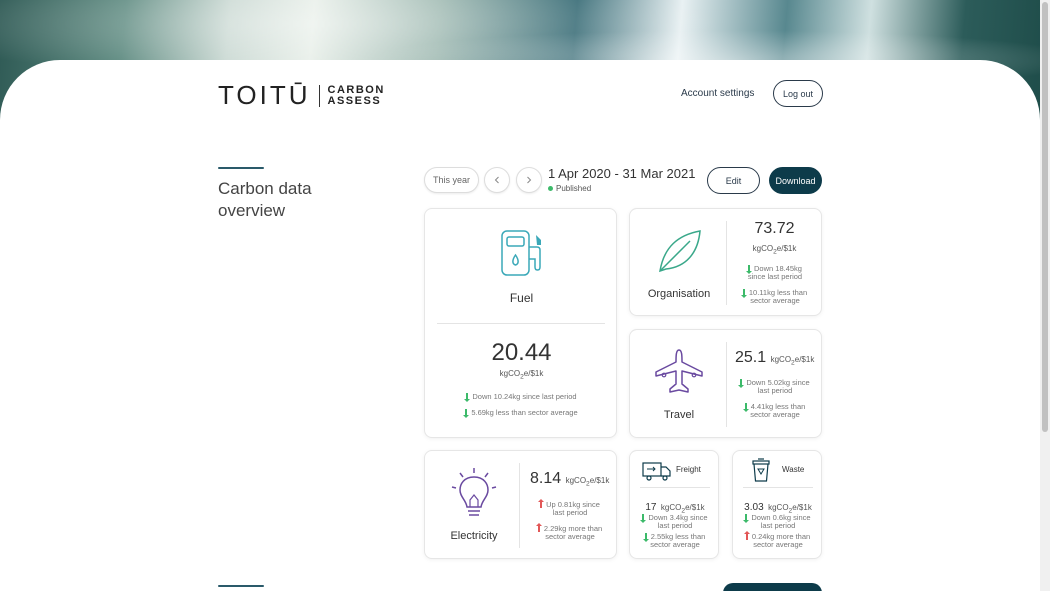 This screenshot has width=1050, height=591. What do you see at coordinates (680, 251) in the screenshot?
I see `leaf-icon` at bounding box center [680, 251].